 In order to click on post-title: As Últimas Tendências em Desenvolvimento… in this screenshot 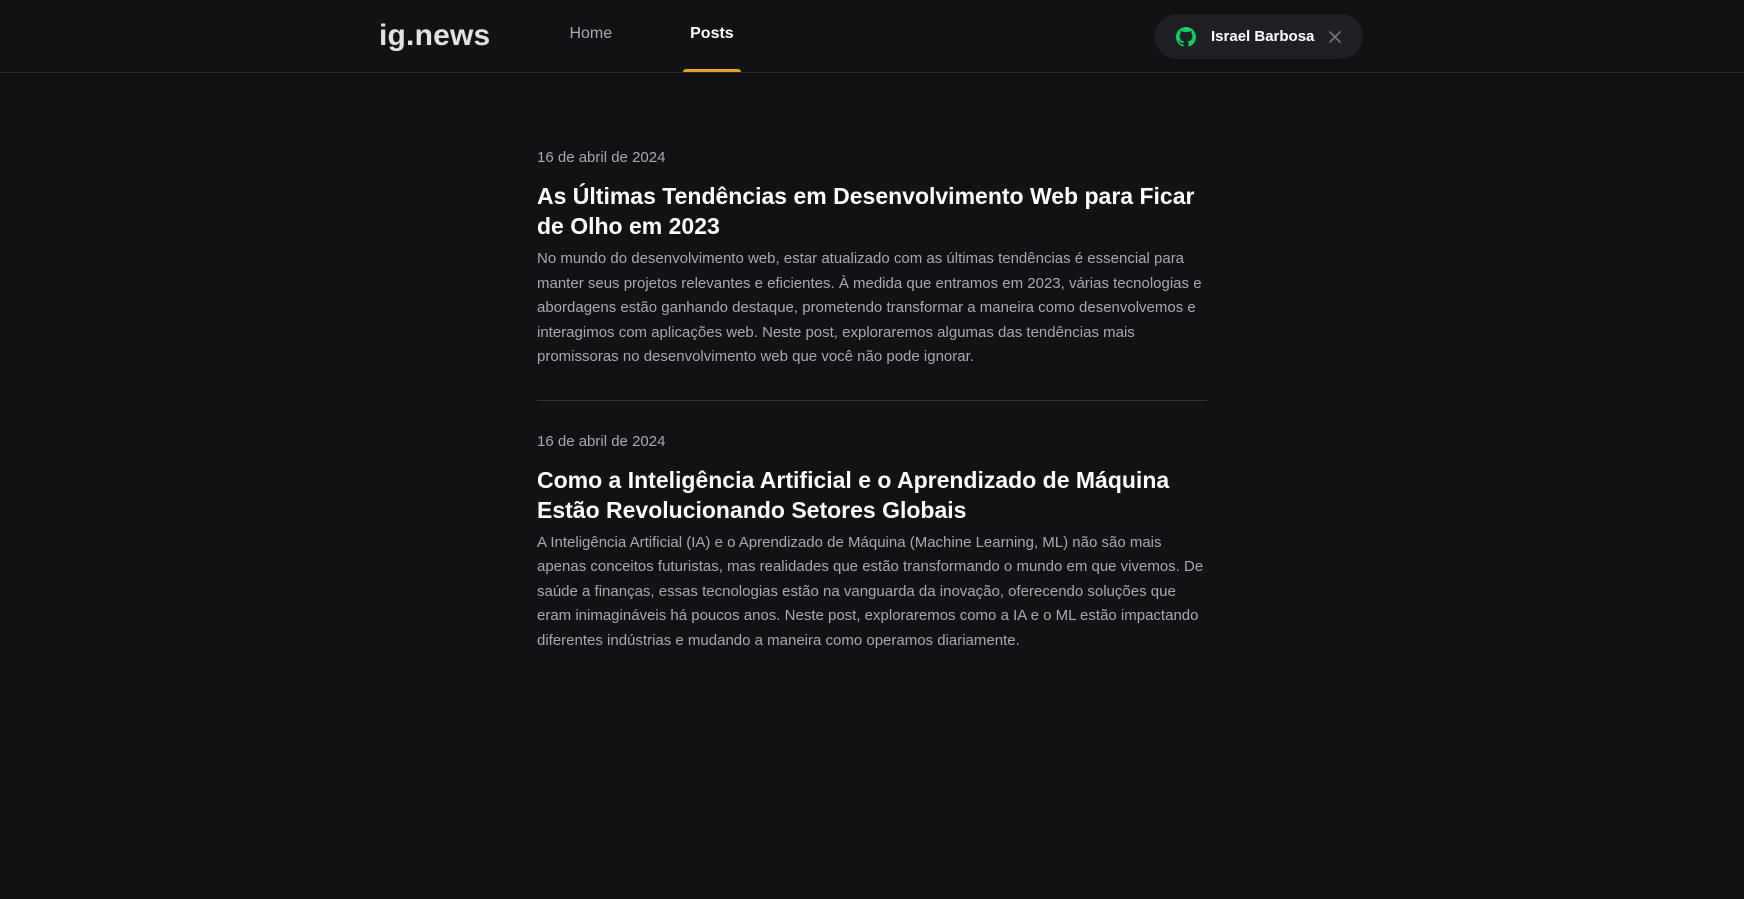, I will do `click(872, 211)`.